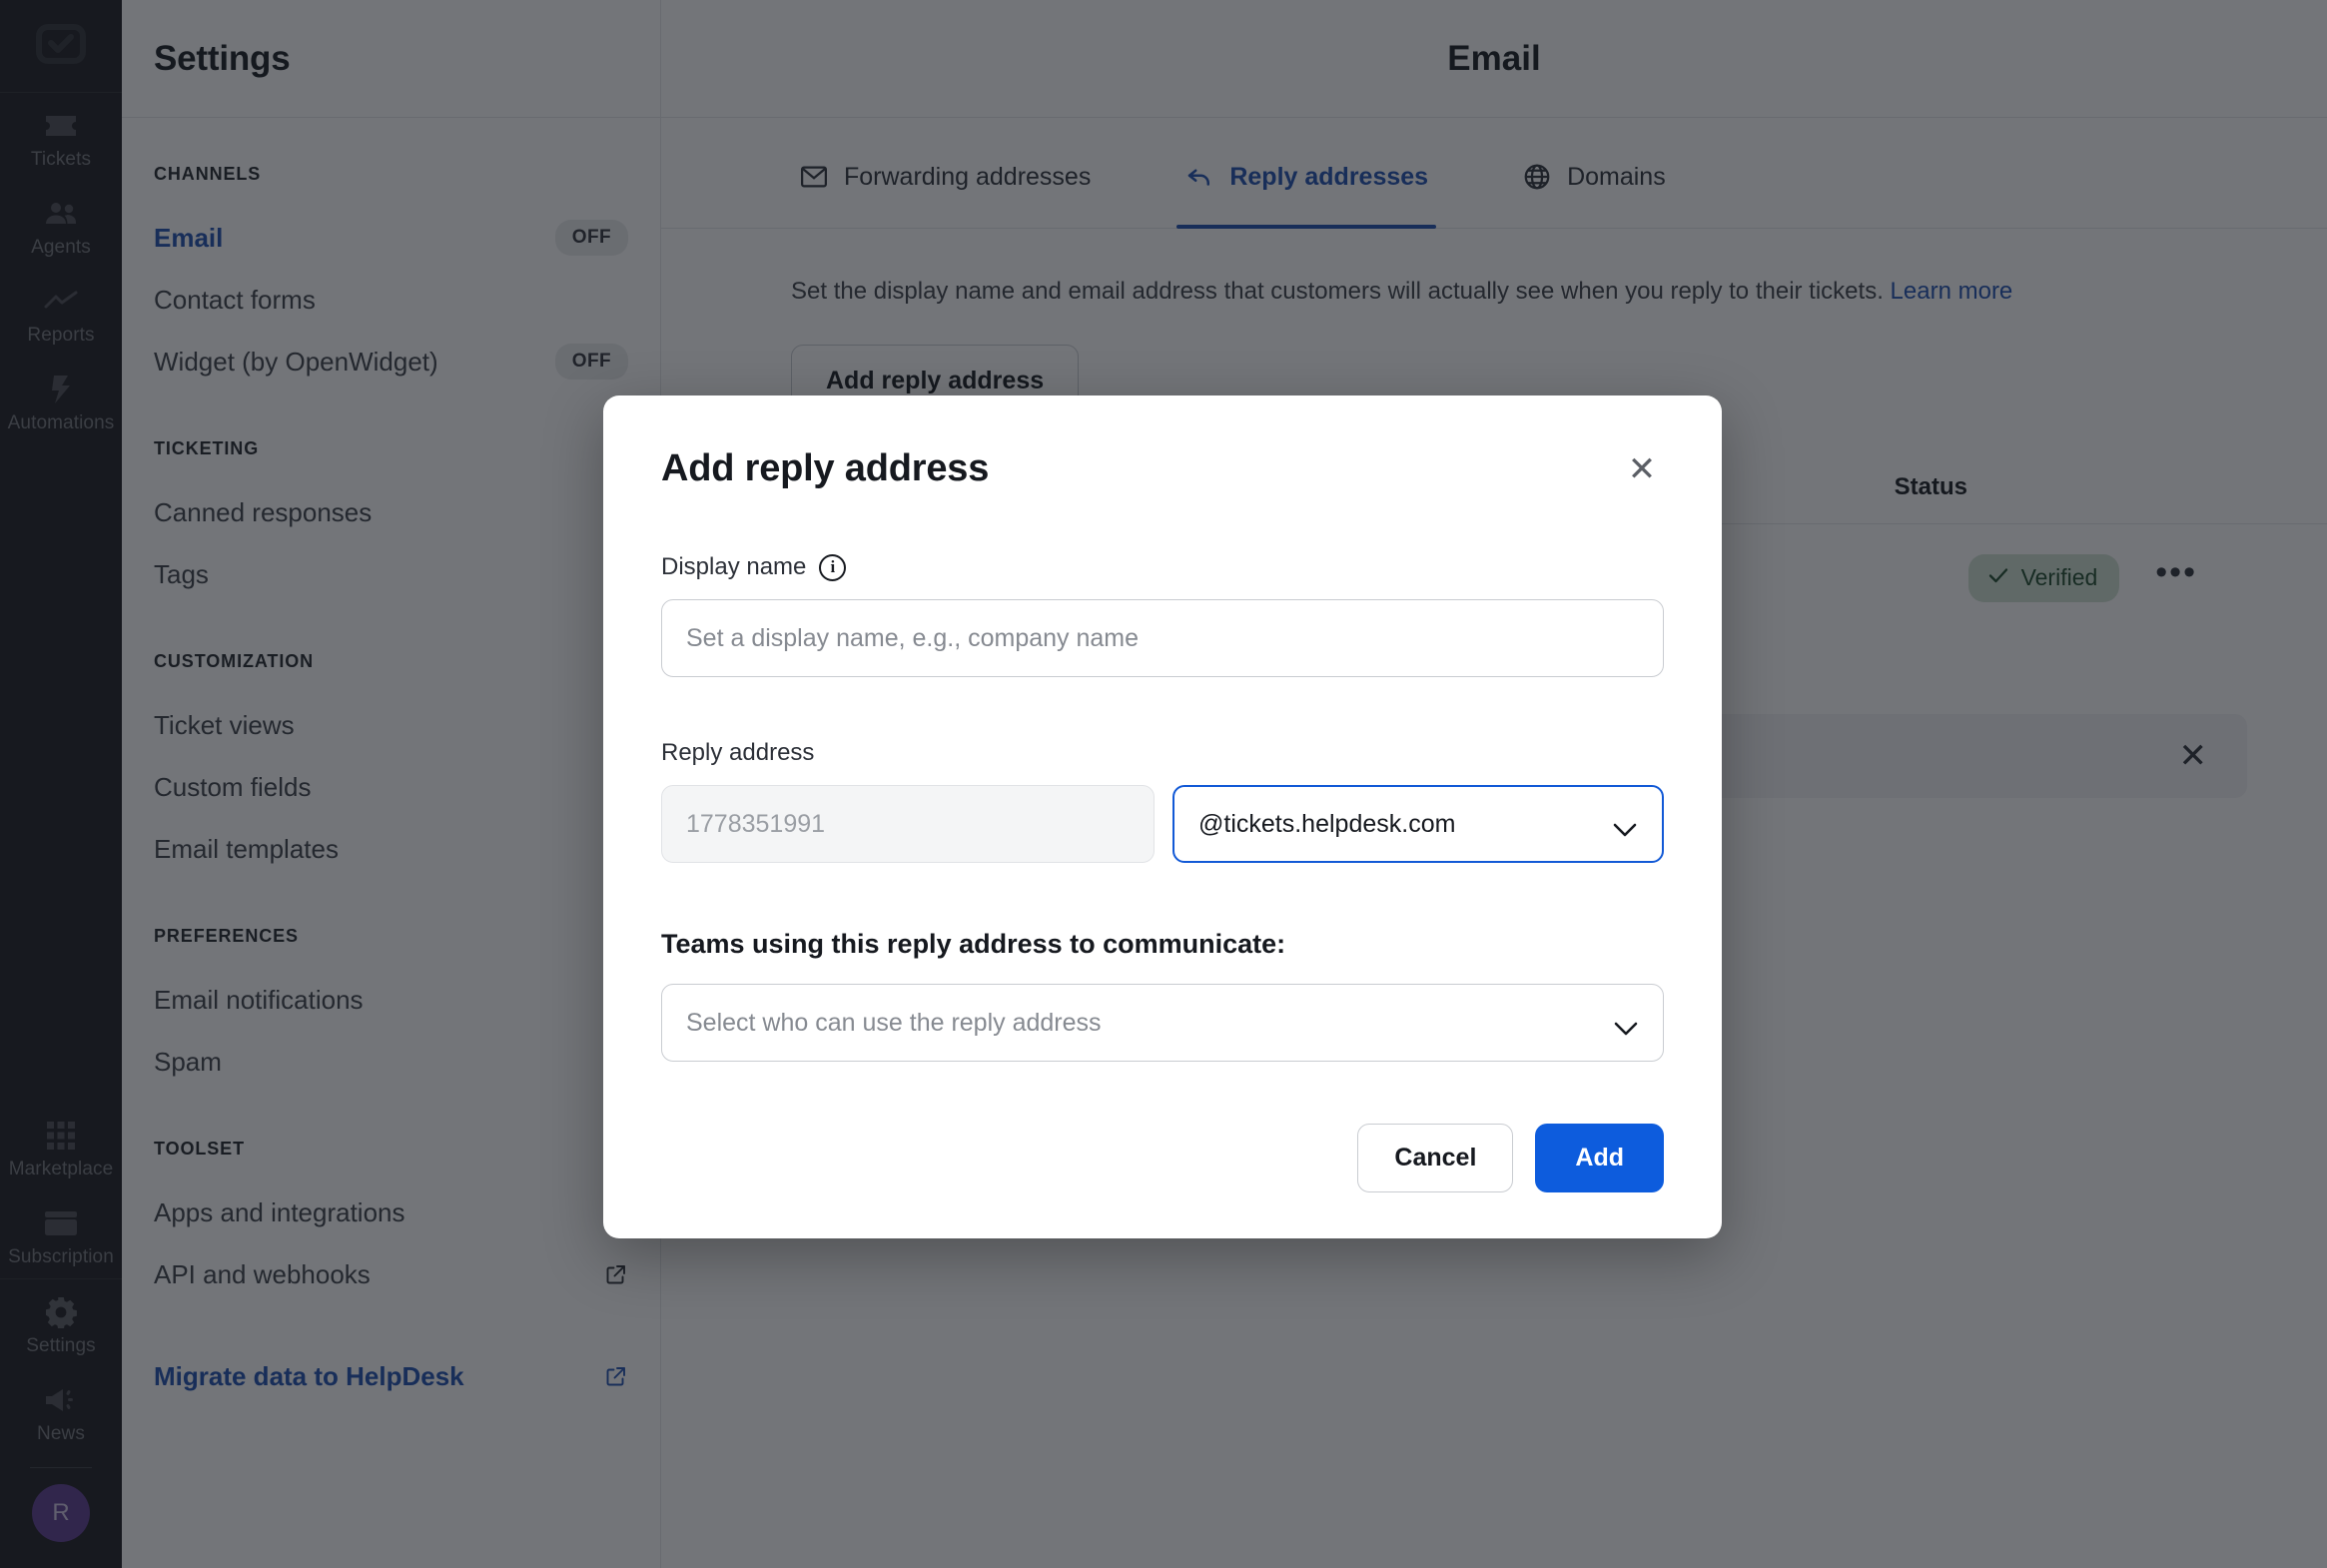 The height and width of the screenshot is (1568, 2327). What do you see at coordinates (1162, 1158) in the screenshot?
I see `dialog-actions: Cancel Add` at bounding box center [1162, 1158].